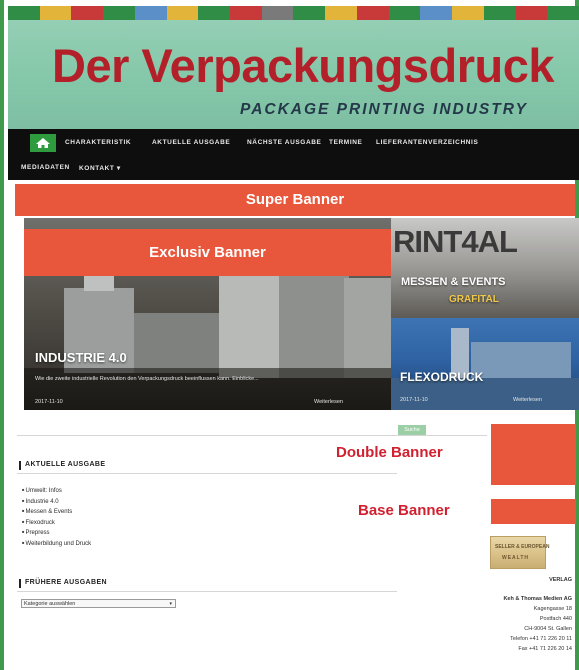  I want to click on tile-main-more-link: Weiterlesen, so click(328, 402).